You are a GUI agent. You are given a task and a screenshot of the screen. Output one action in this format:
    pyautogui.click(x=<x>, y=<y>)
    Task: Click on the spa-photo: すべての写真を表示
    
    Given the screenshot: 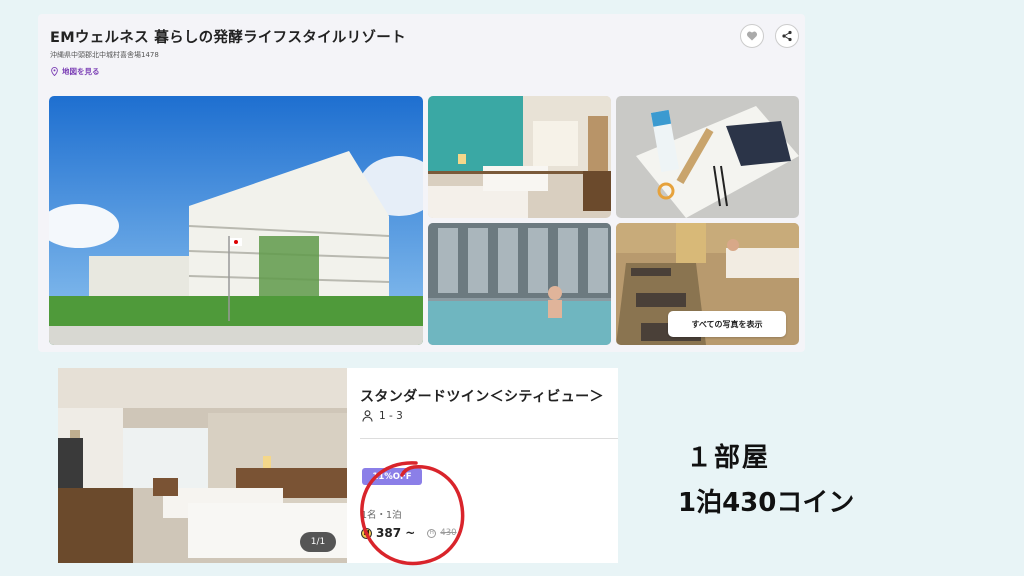 What is the action you would take?
    pyautogui.click(x=707, y=284)
    